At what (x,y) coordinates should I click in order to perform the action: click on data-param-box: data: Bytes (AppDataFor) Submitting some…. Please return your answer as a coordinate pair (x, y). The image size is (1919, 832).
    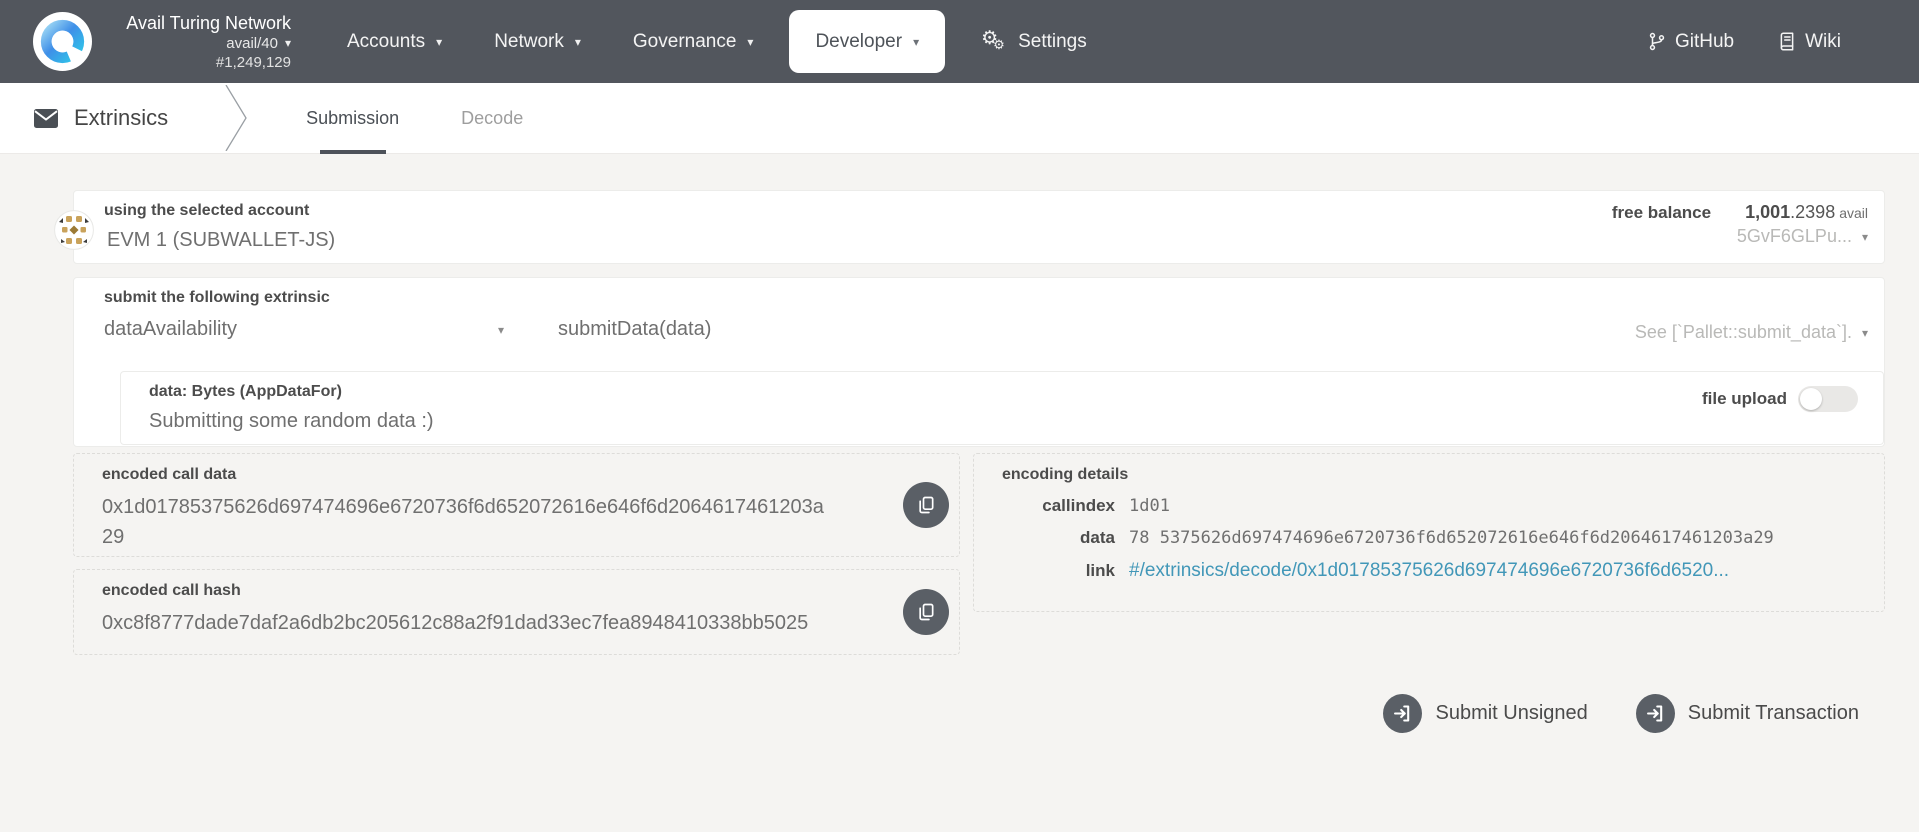
    Looking at the image, I should click on (1002, 408).